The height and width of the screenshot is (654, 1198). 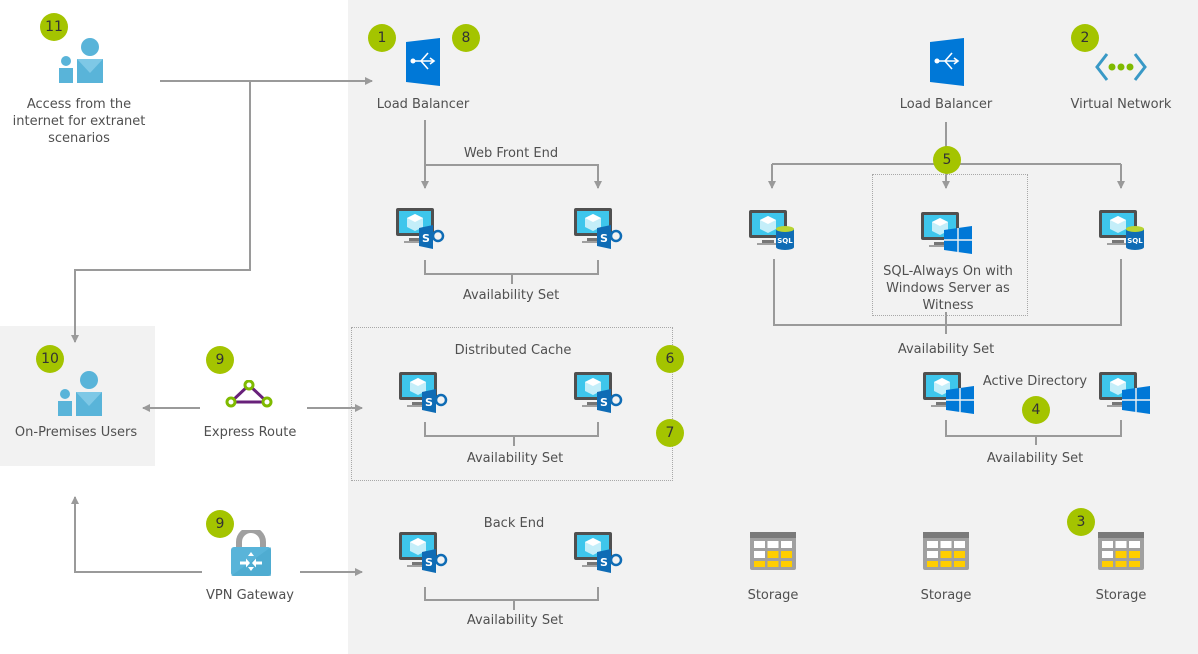 I want to click on sql-availability-set-label: Availability Set, so click(x=946, y=349).